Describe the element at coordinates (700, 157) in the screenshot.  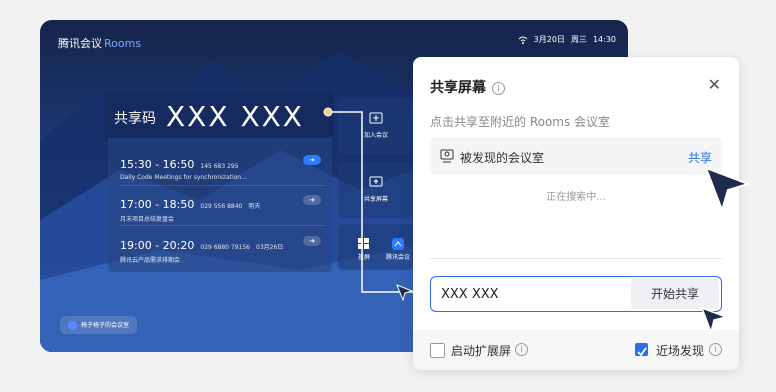
I see `share-link: 共享` at that location.